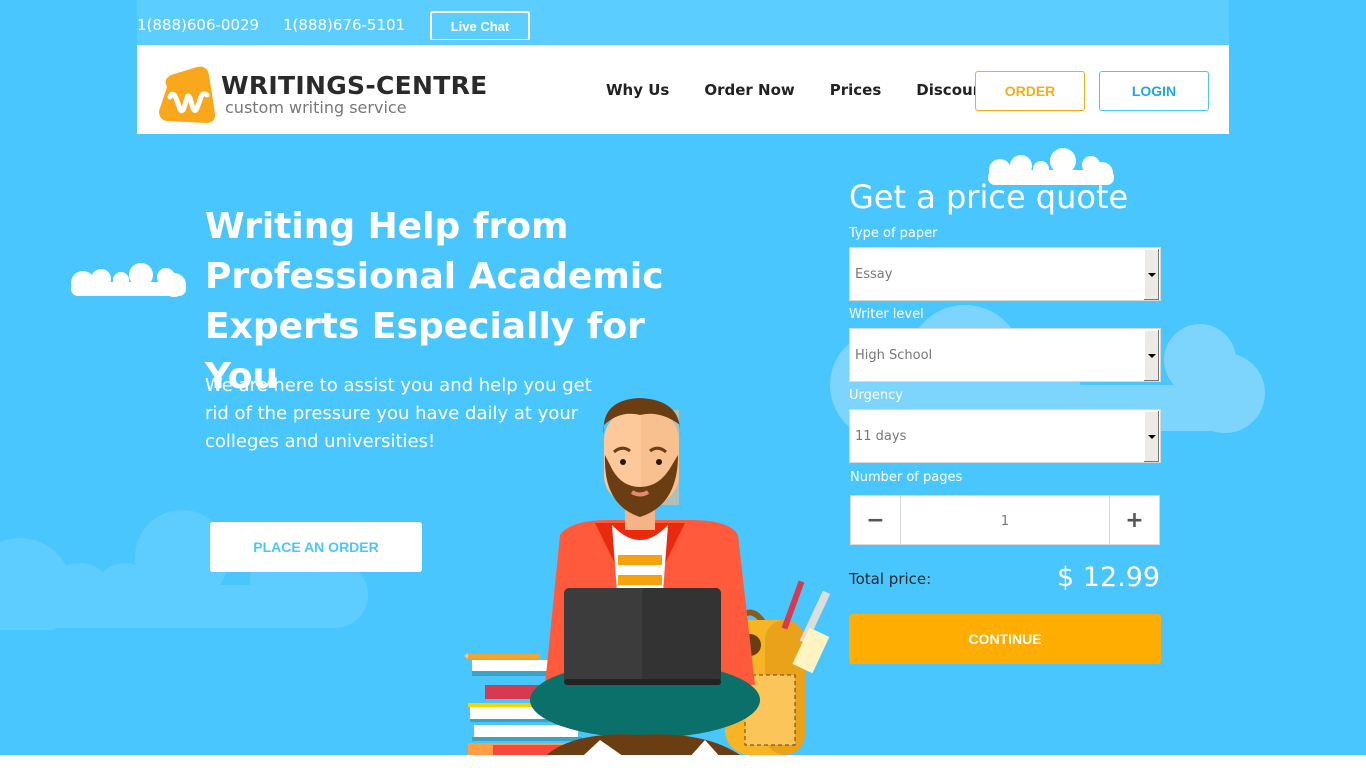 This screenshot has height=768, width=1366. Describe the element at coordinates (316, 107) in the screenshot. I see `logo-tagline: custom writing service` at that location.